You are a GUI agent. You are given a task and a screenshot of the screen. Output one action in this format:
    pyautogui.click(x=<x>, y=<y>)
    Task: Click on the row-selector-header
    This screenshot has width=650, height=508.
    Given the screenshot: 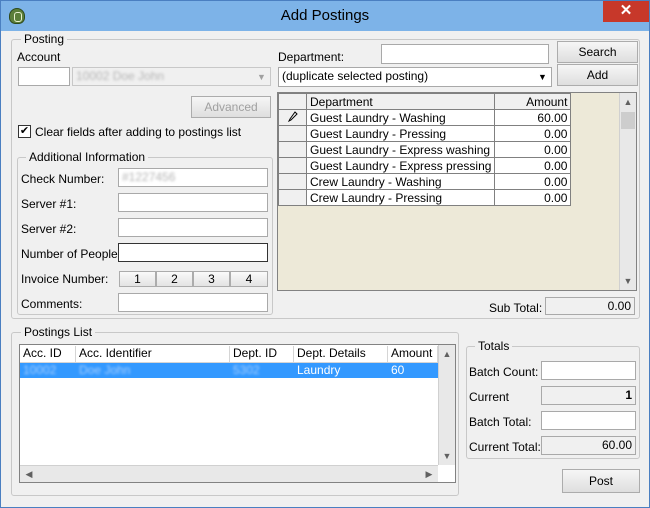 What is the action you would take?
    pyautogui.click(x=292, y=101)
    